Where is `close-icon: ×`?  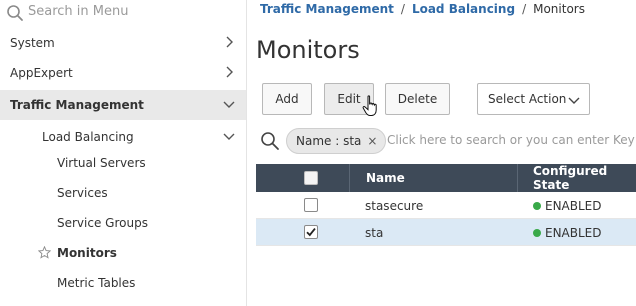 close-icon: × is located at coordinates (372, 141).